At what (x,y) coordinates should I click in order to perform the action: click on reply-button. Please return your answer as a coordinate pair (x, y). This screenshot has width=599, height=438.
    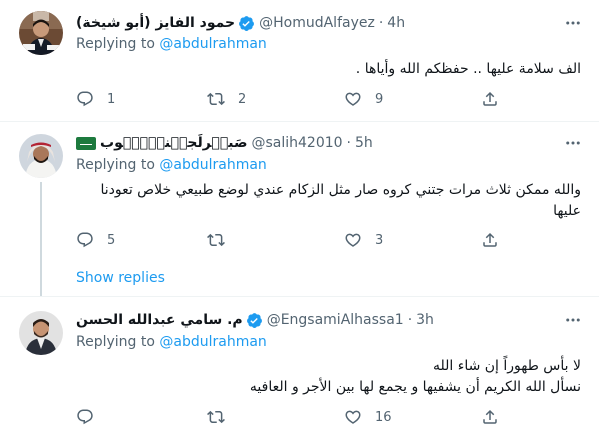
    Looking at the image, I should click on (91, 417).